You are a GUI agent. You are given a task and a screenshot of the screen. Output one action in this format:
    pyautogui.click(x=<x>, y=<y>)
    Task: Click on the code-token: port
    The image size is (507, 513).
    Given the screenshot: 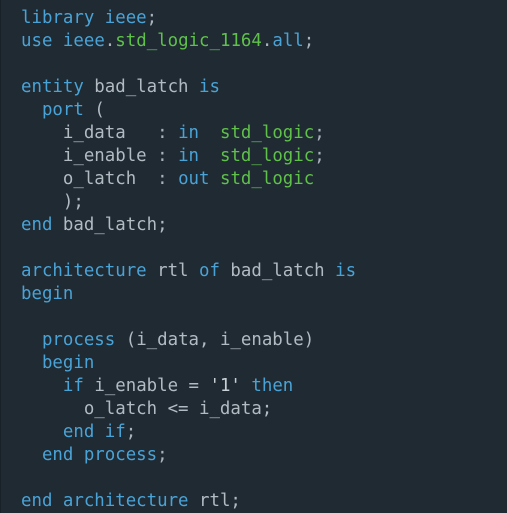 What is the action you would take?
    pyautogui.click(x=62, y=110)
    